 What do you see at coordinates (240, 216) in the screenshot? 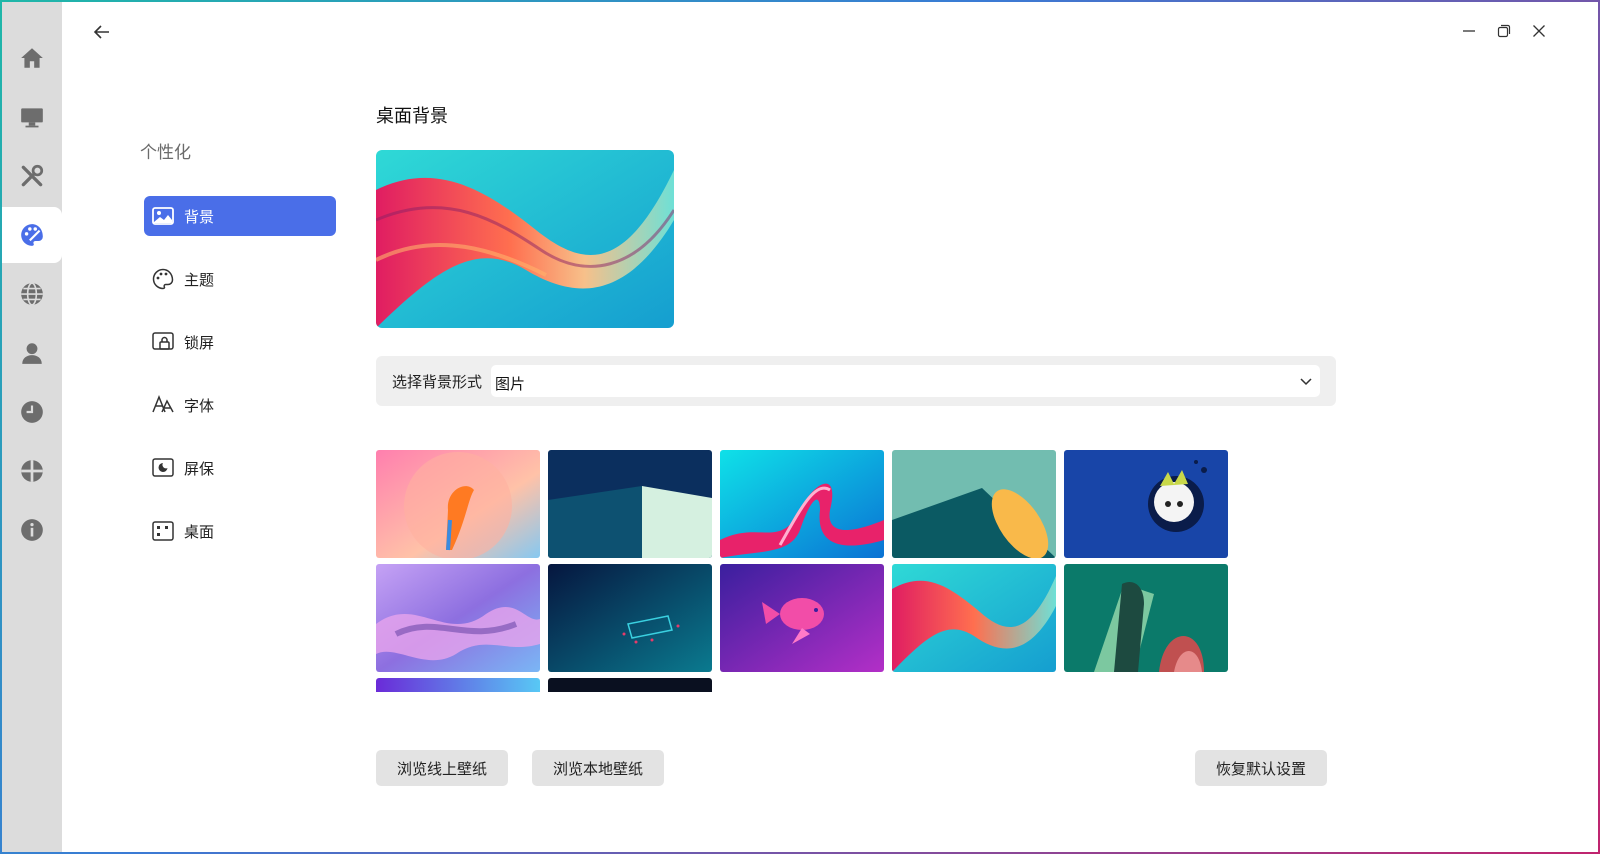
I see `nav-item-background: 背景` at bounding box center [240, 216].